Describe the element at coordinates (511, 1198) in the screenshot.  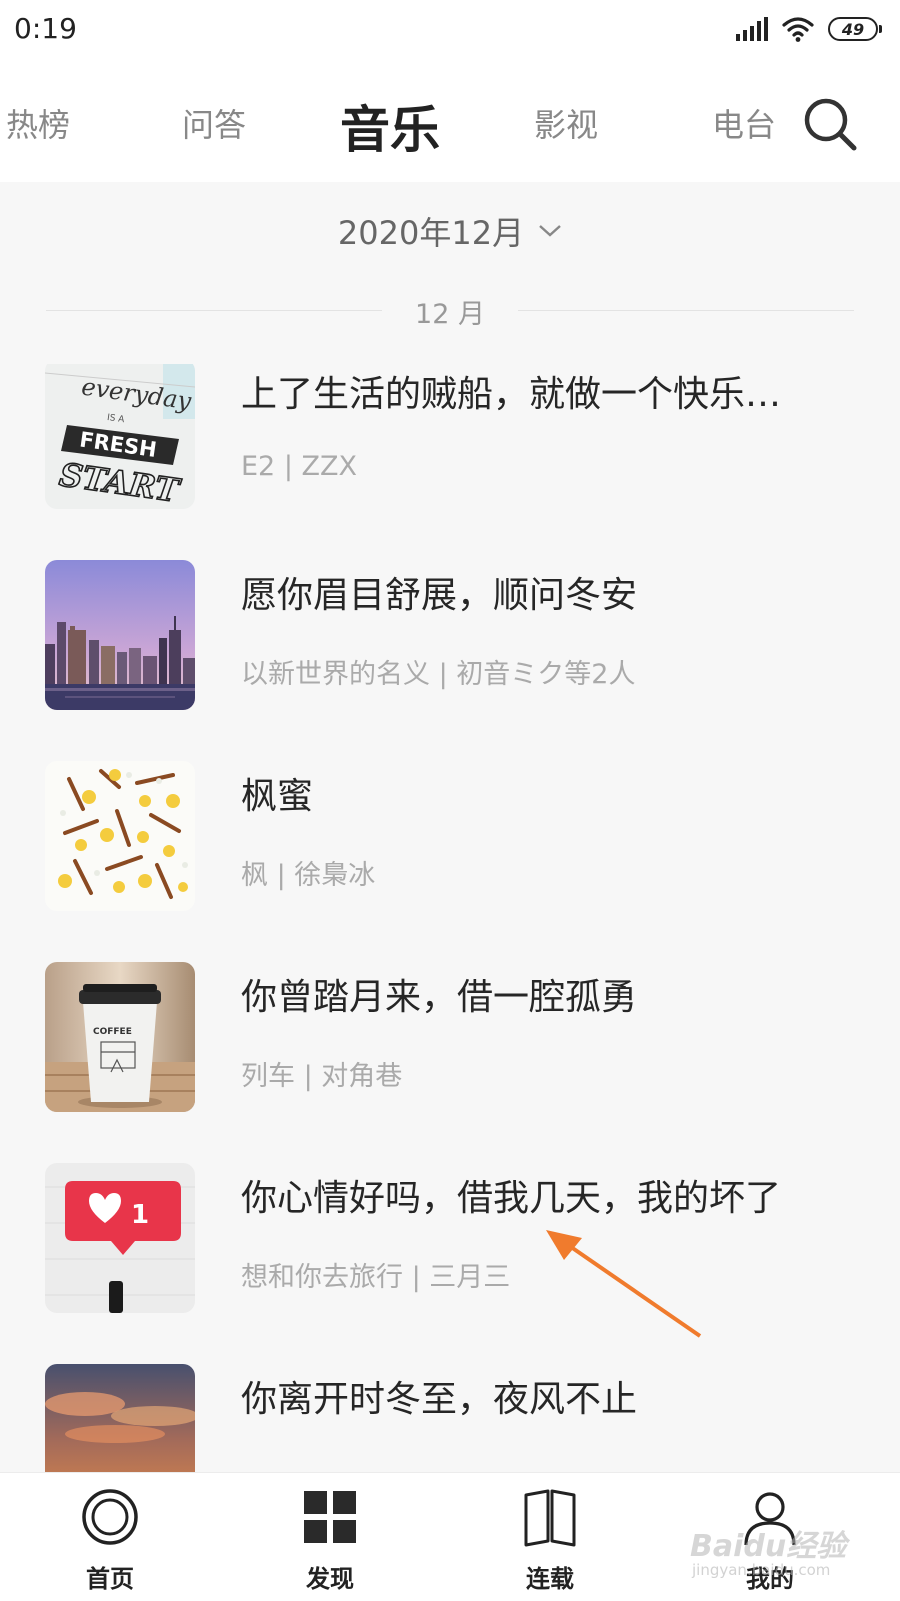
I see `song-title: 你心情好吗，借我几天，我的坏了` at that location.